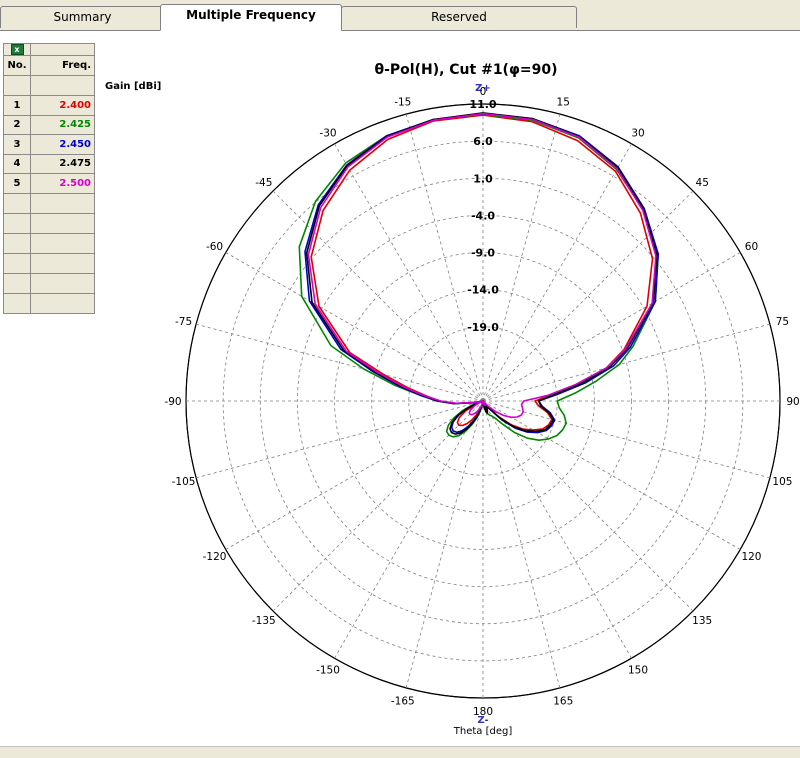 Image resolution: width=800 pixels, height=758 pixels. Describe the element at coordinates (751, 247) in the screenshot. I see `angle-tick-label: 60` at that location.